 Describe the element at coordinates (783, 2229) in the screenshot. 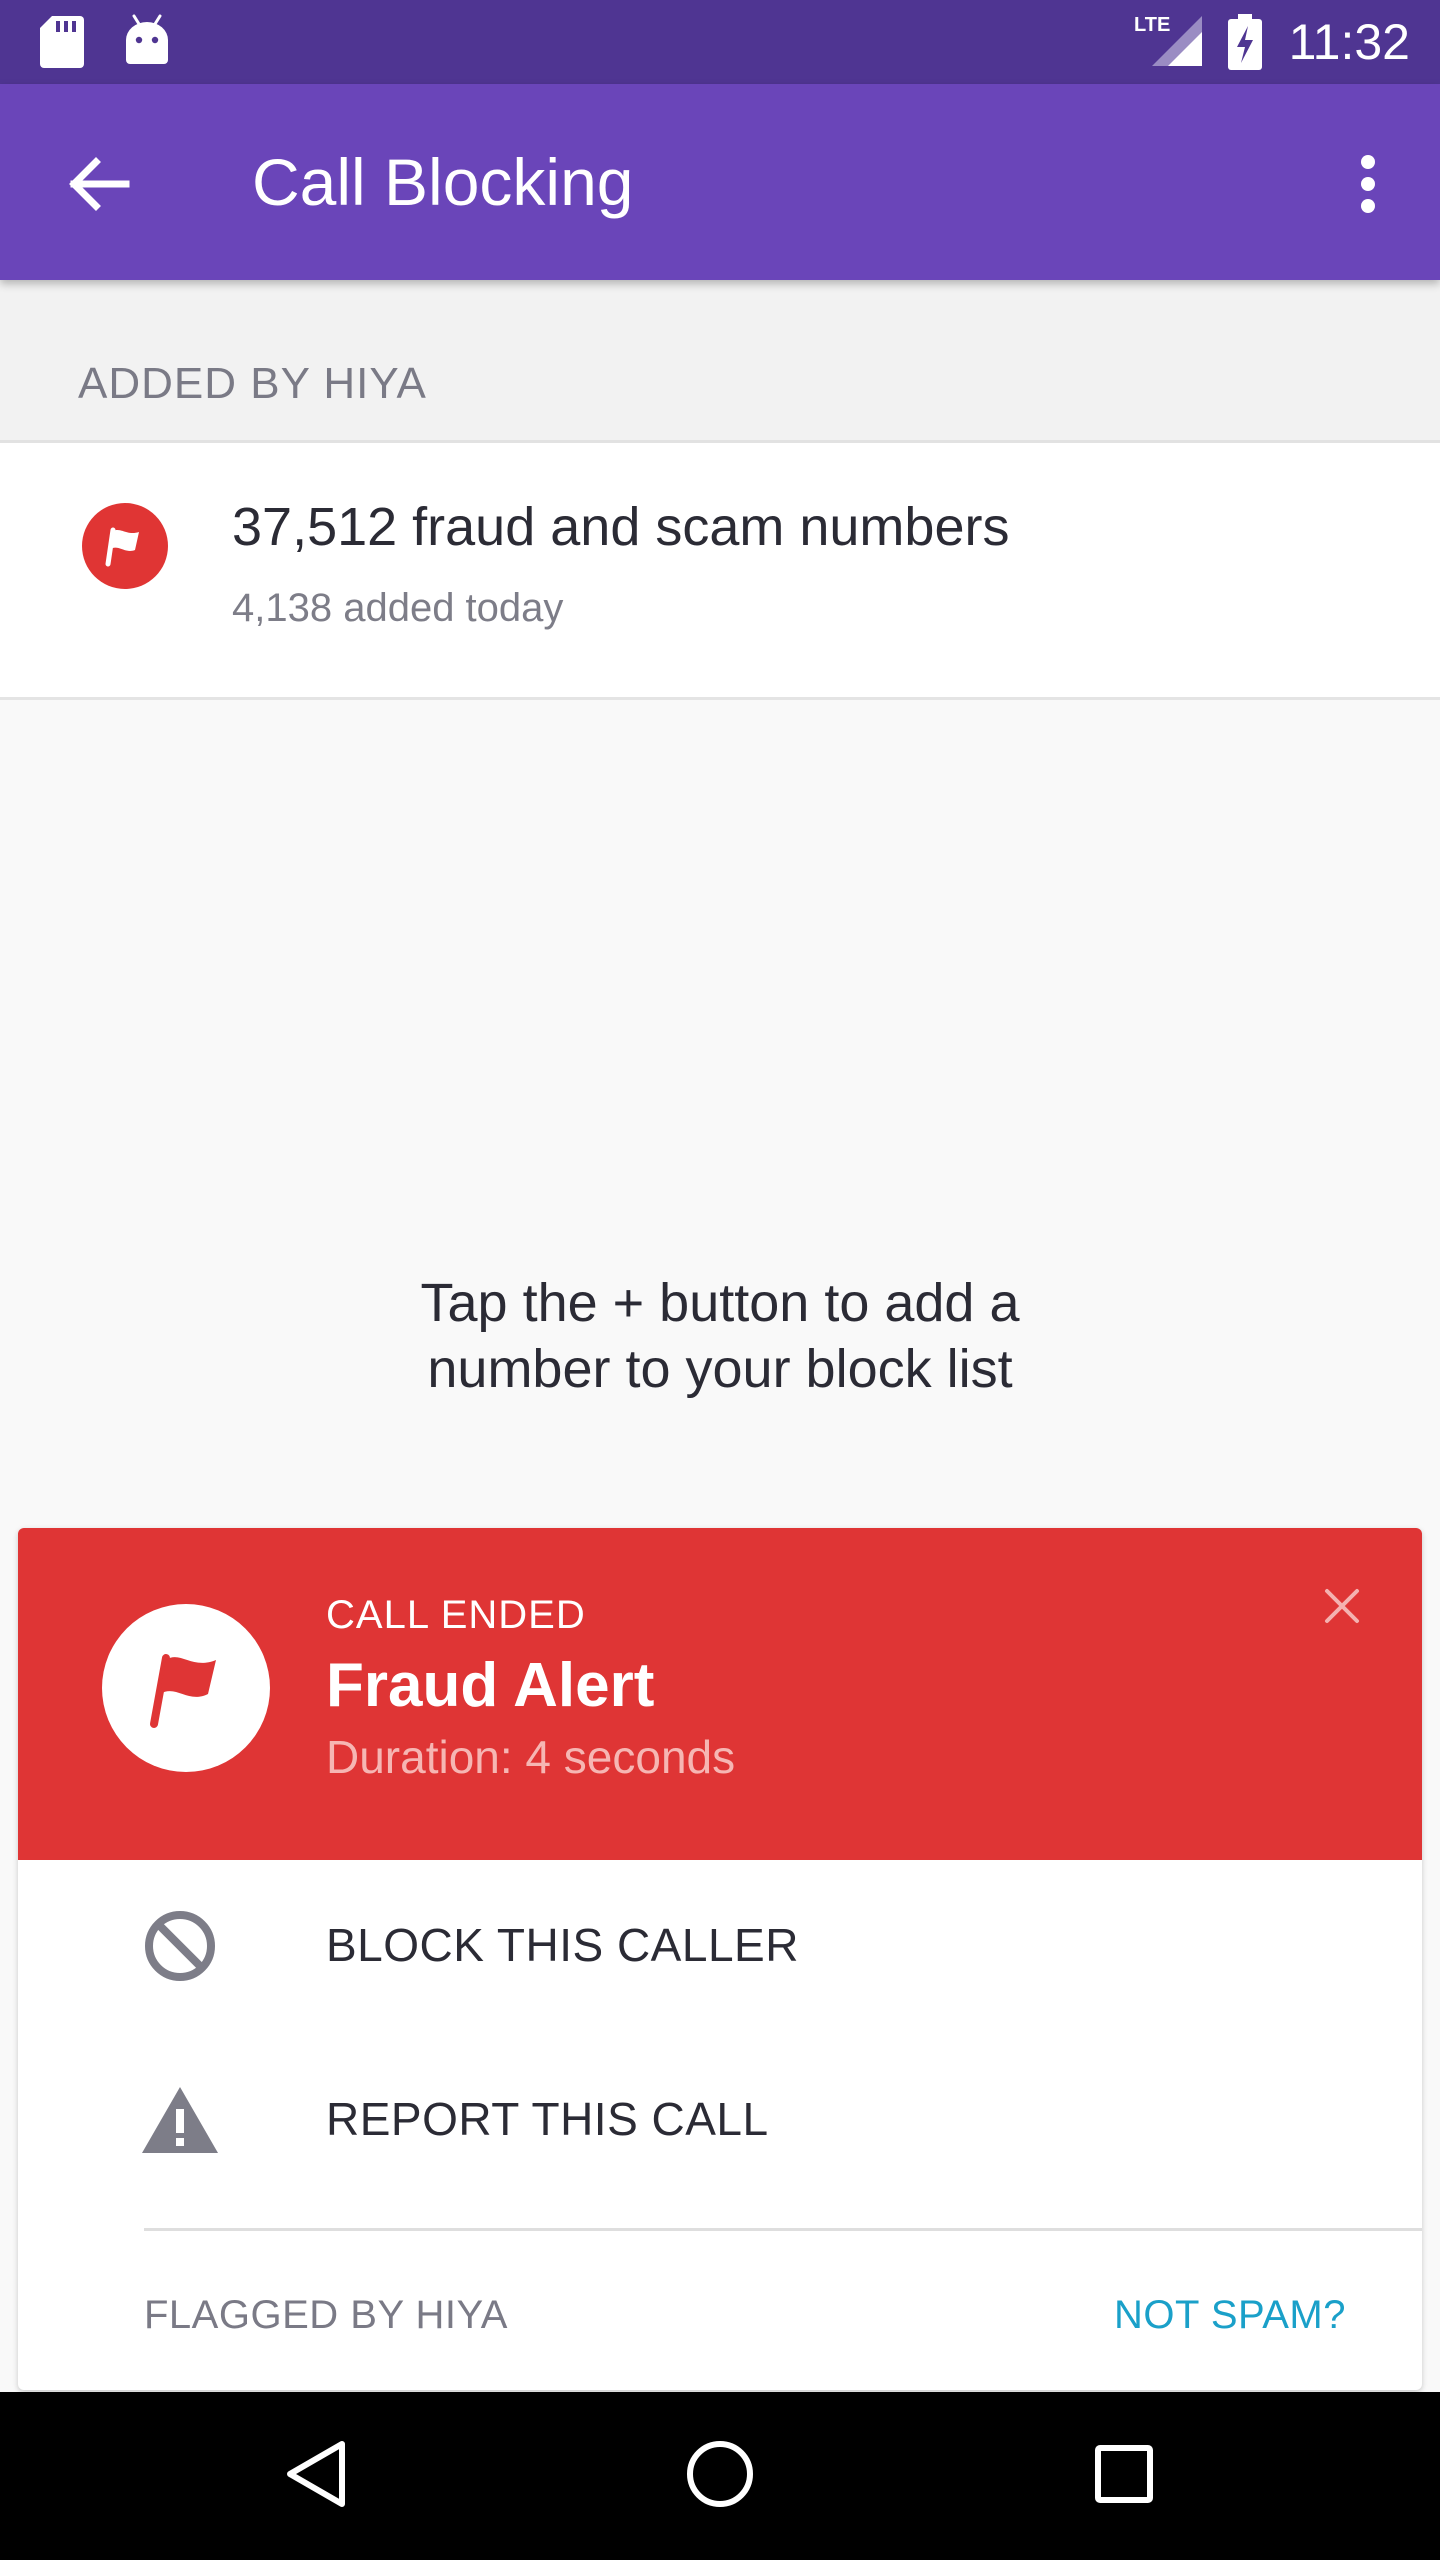

I see `divider` at that location.